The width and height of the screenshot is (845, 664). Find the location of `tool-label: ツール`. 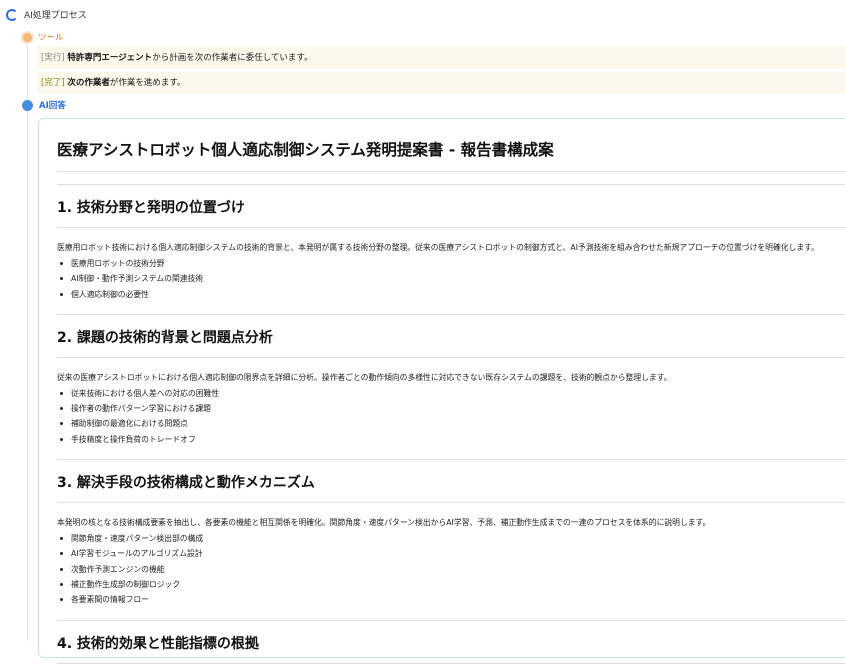

tool-label: ツール is located at coordinates (51, 38).